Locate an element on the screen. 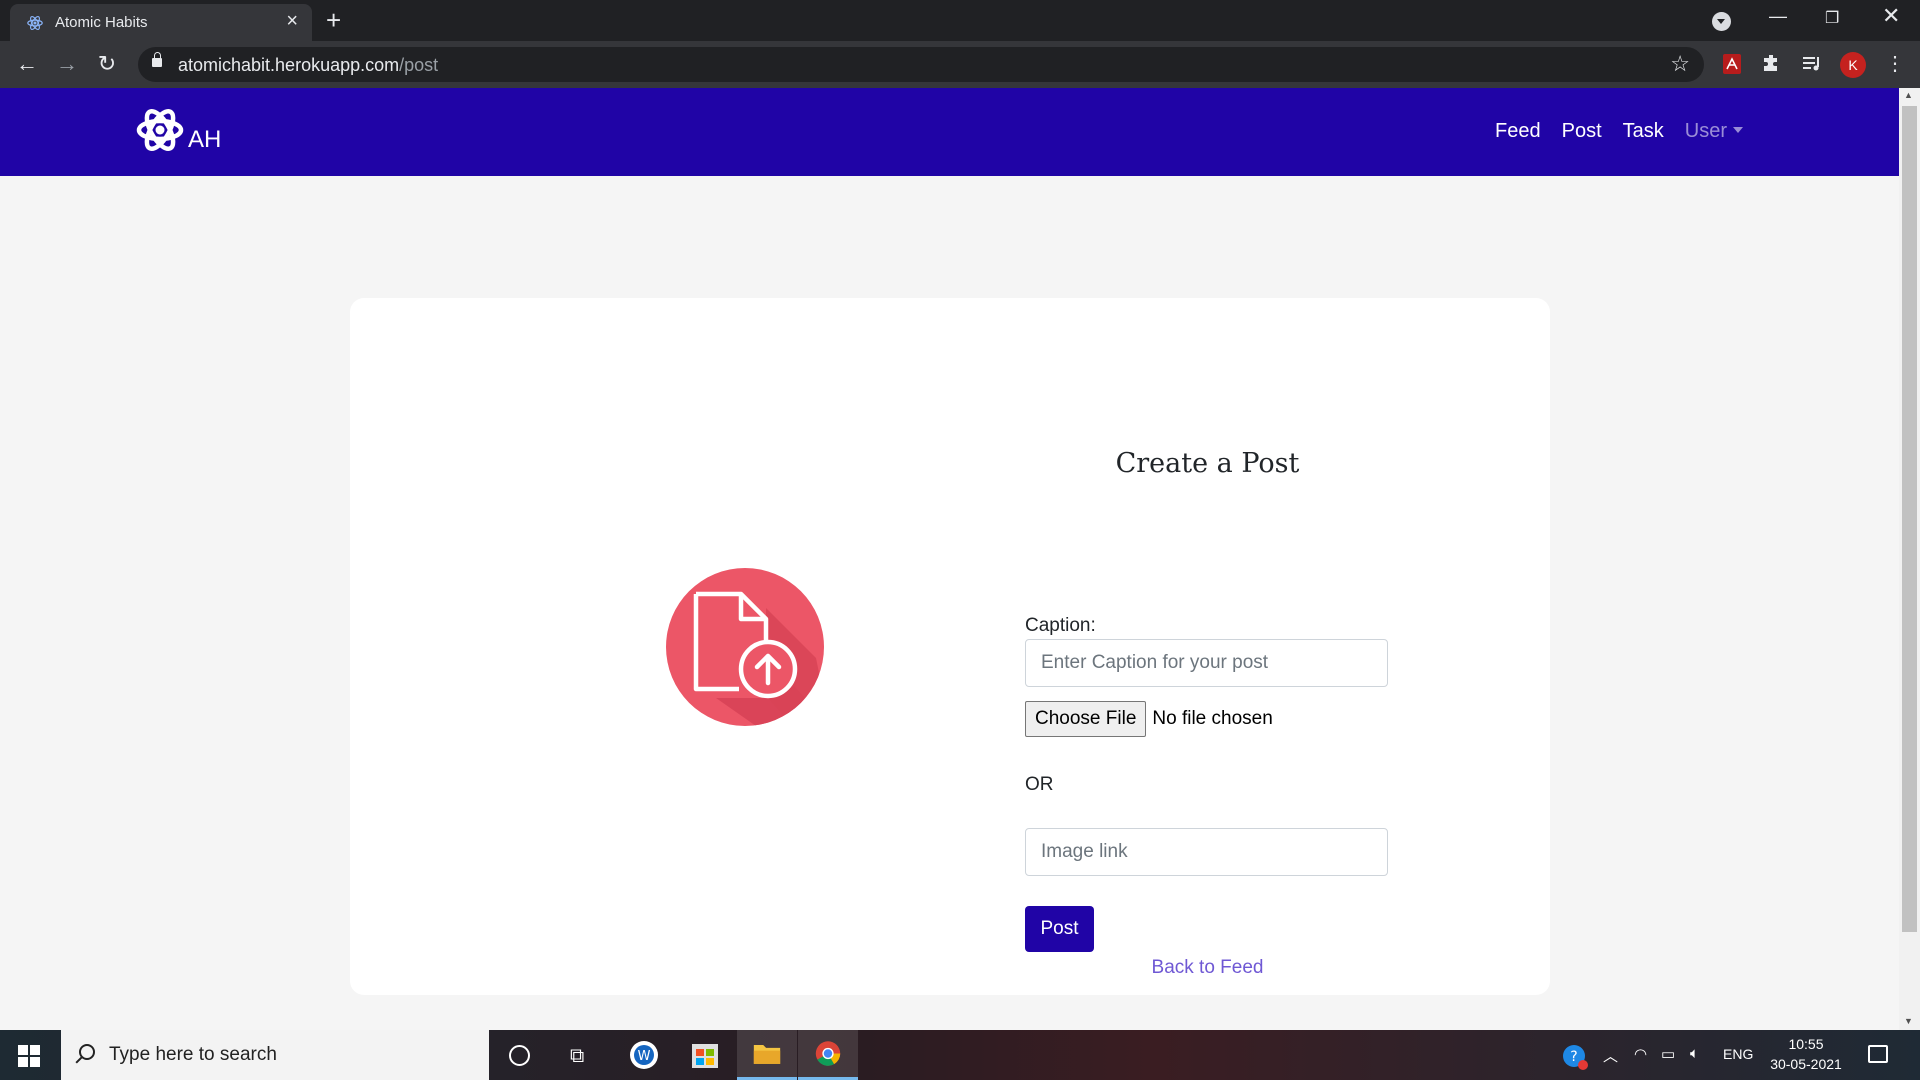 This screenshot has height=1080, width=1920. nav-links: Feed Post Task User is located at coordinates (1619, 131).